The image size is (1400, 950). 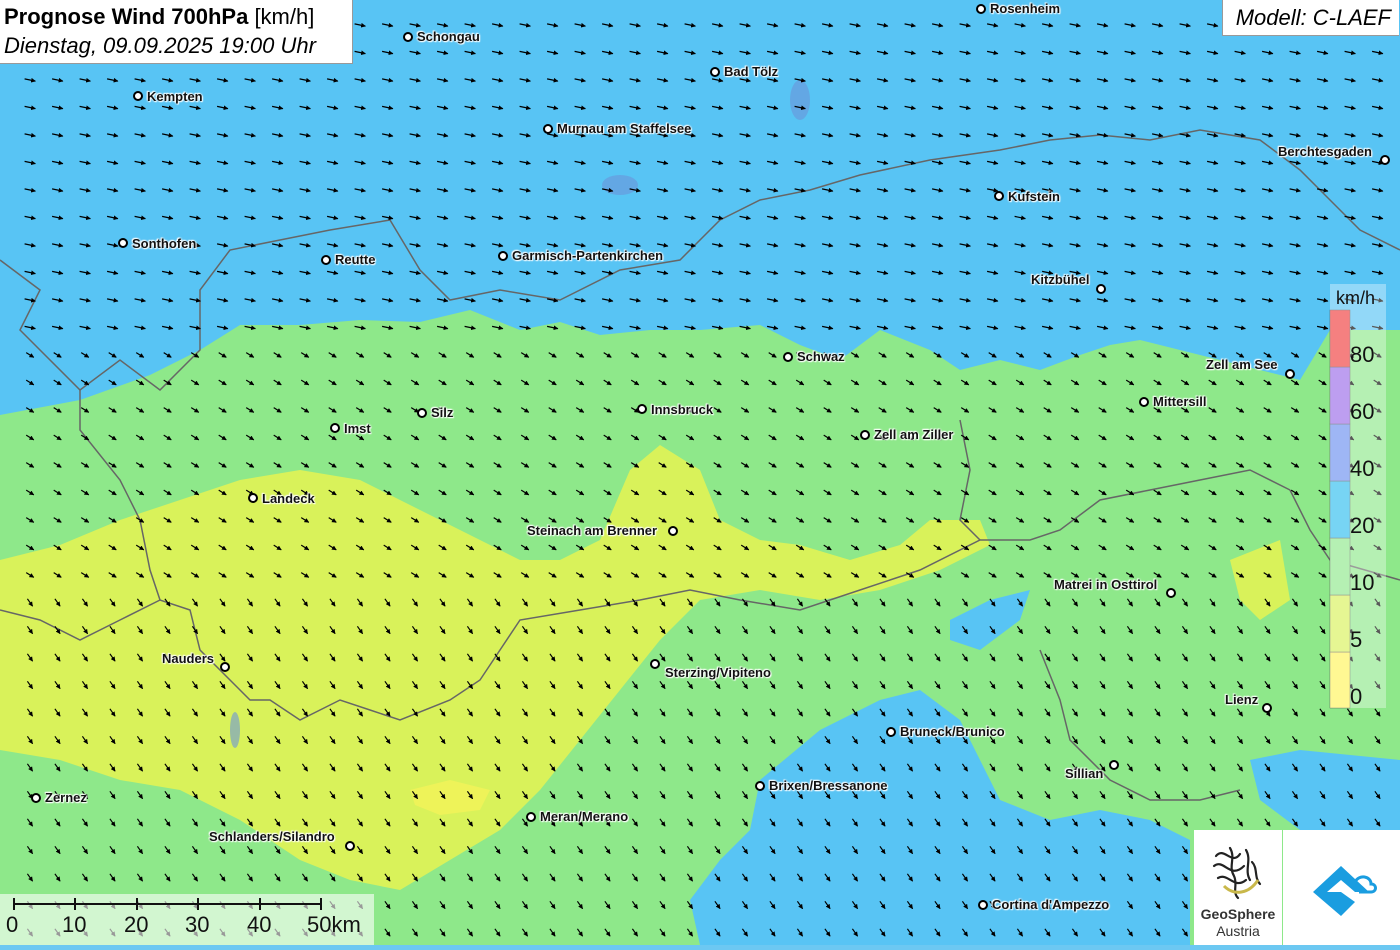 What do you see at coordinates (1180, 401) in the screenshot?
I see `city-mittersill: Mittersill` at bounding box center [1180, 401].